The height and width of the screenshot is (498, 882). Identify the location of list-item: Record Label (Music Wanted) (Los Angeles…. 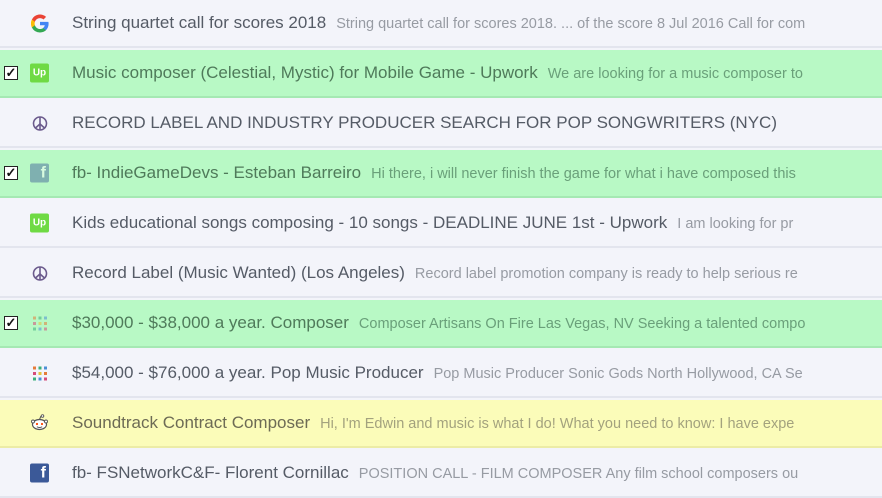
(441, 274).